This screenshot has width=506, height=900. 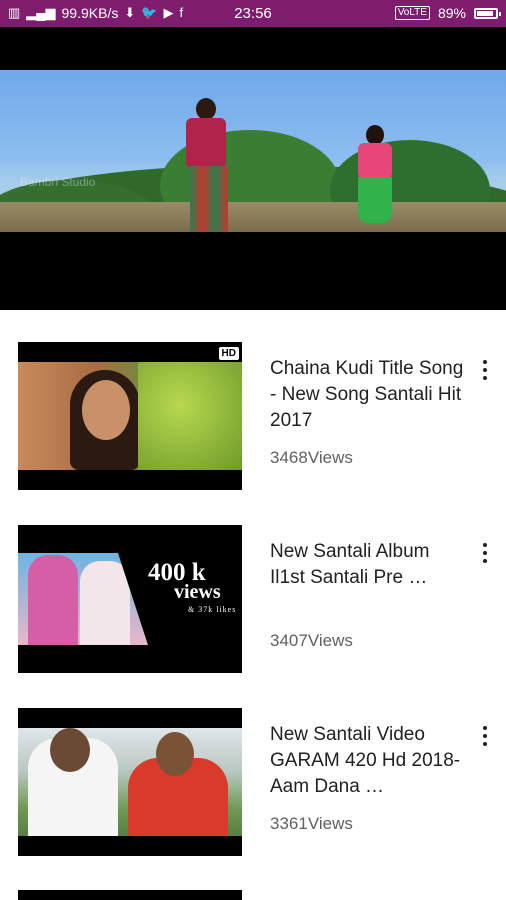 I want to click on volte-badge: VoLTE, so click(x=412, y=13).